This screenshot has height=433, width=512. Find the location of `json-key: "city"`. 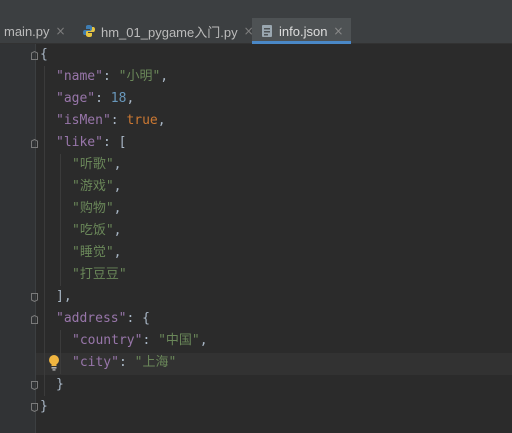

json-key: "city" is located at coordinates (95, 362).